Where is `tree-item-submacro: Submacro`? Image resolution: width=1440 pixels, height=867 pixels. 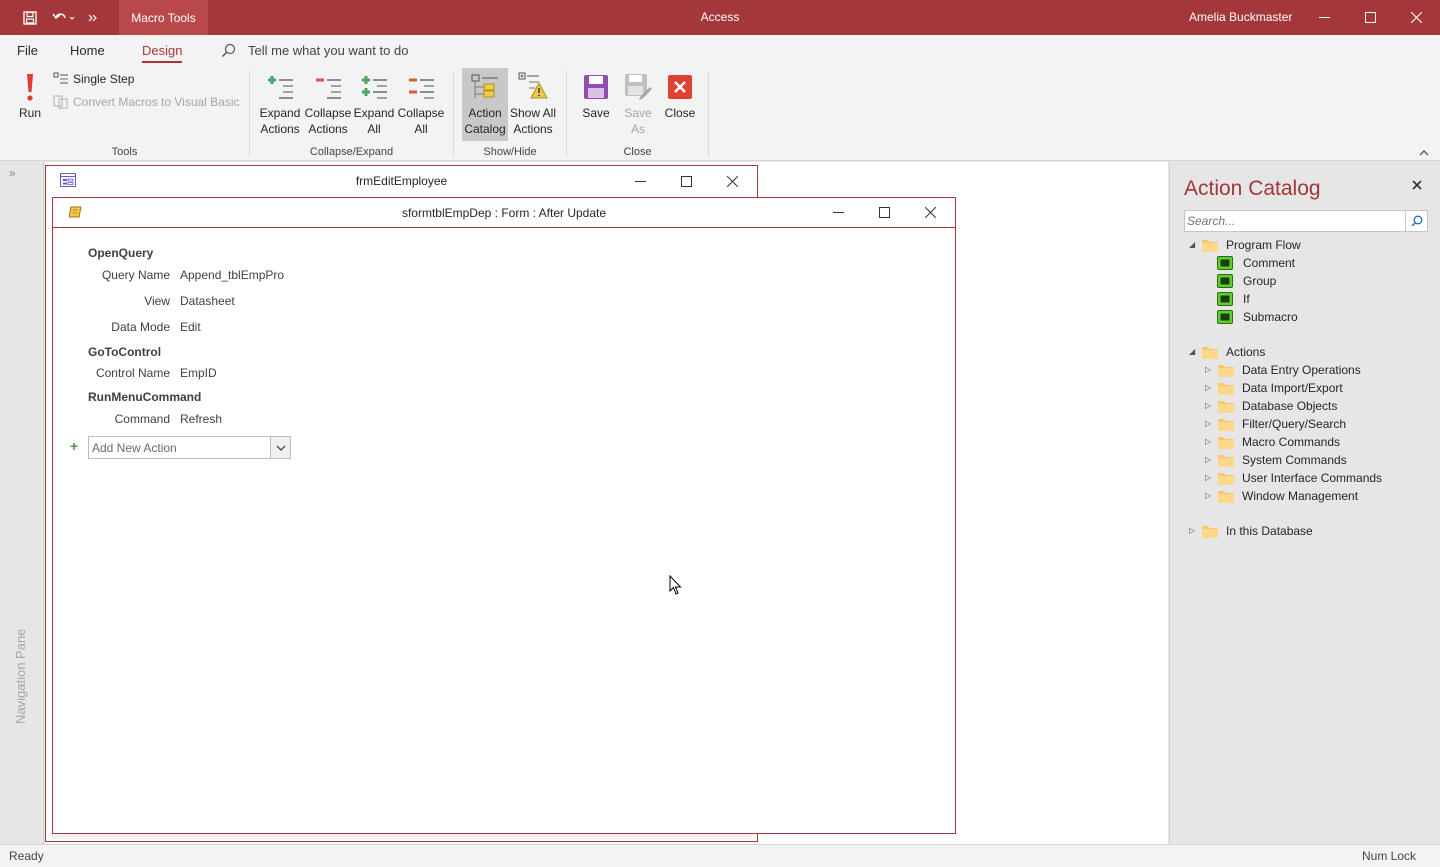 tree-item-submacro: Submacro is located at coordinates (1257, 317).